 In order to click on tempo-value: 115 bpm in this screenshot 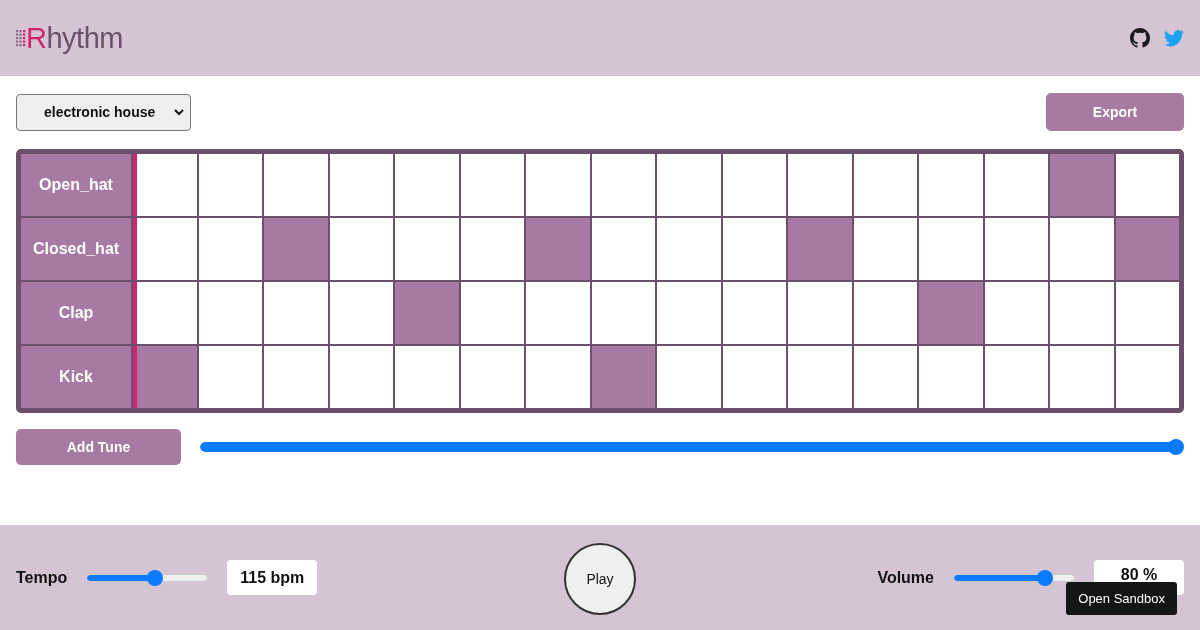, I will do `click(272, 577)`.